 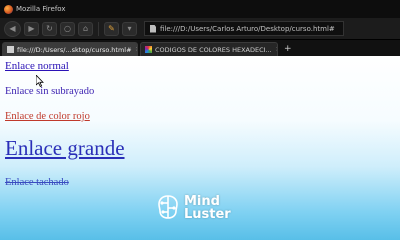 I want to click on arrow-left-icon: ◀, so click(x=12, y=28).